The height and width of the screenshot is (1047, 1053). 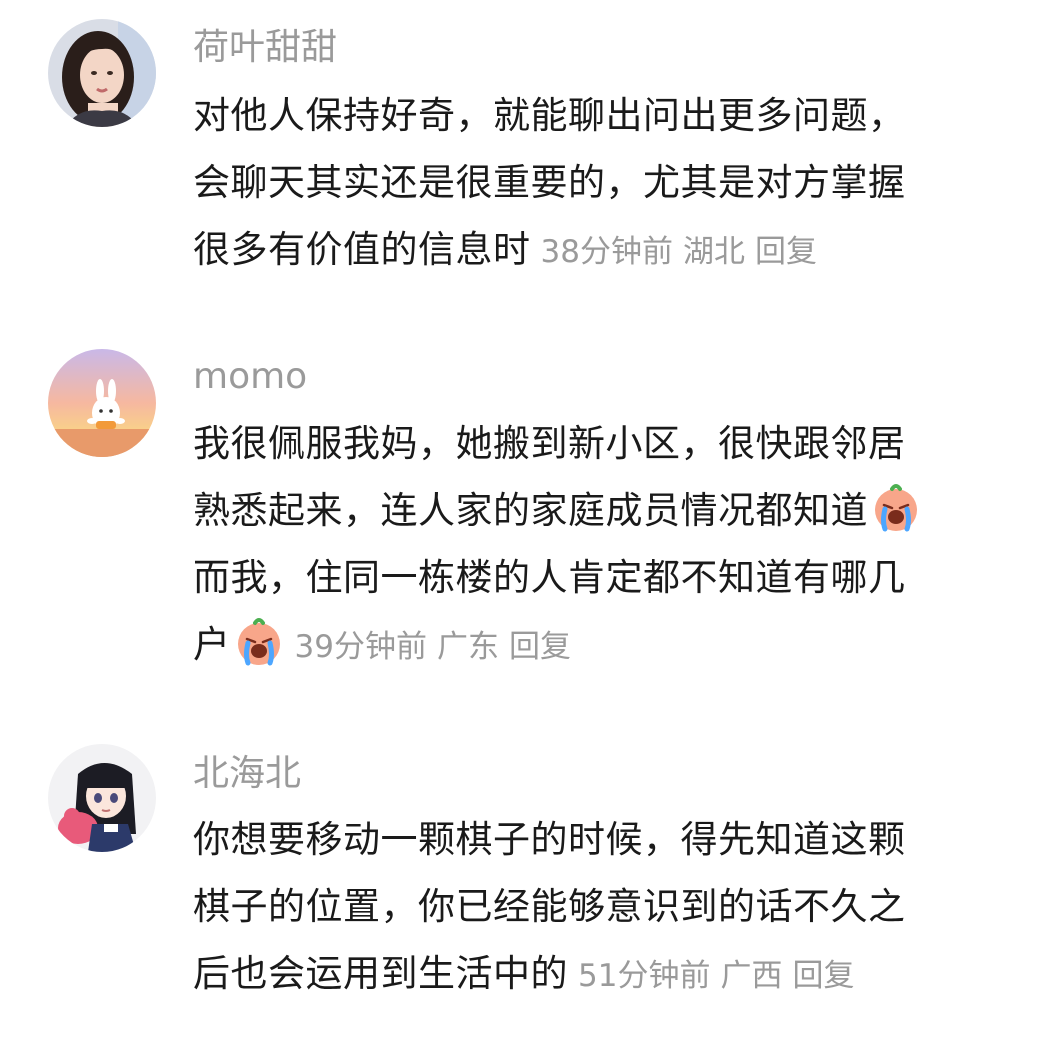 I want to click on comment-meta: 51分钟前 广西 回复, so click(x=721, y=976).